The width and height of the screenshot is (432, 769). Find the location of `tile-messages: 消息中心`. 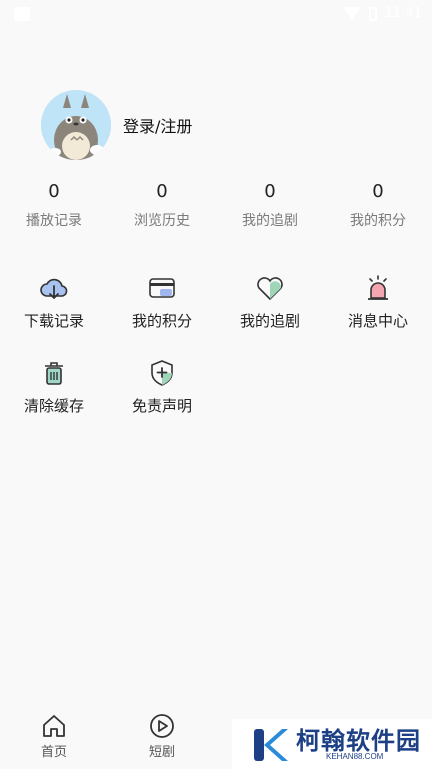

tile-messages: 消息中心 is located at coordinates (378, 301).